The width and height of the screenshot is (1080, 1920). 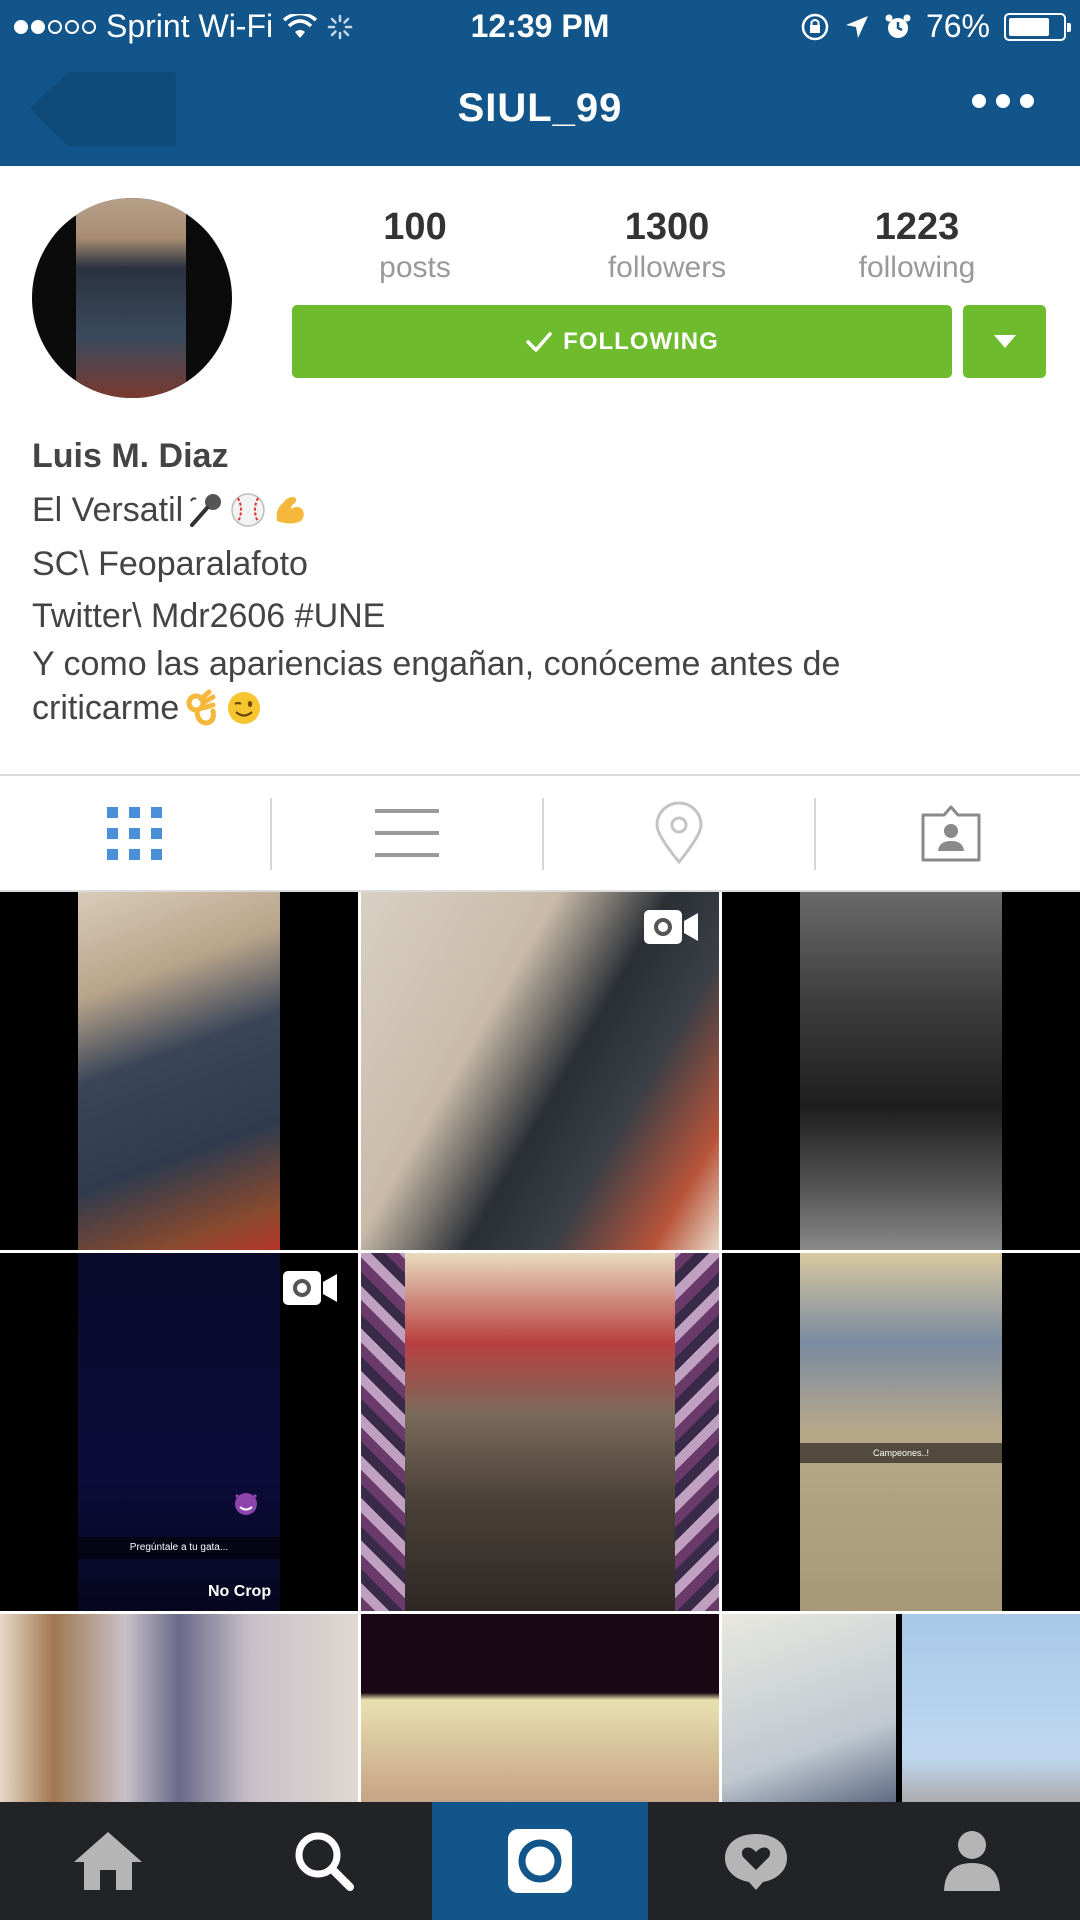 I want to click on home-icon, so click(x=108, y=1861).